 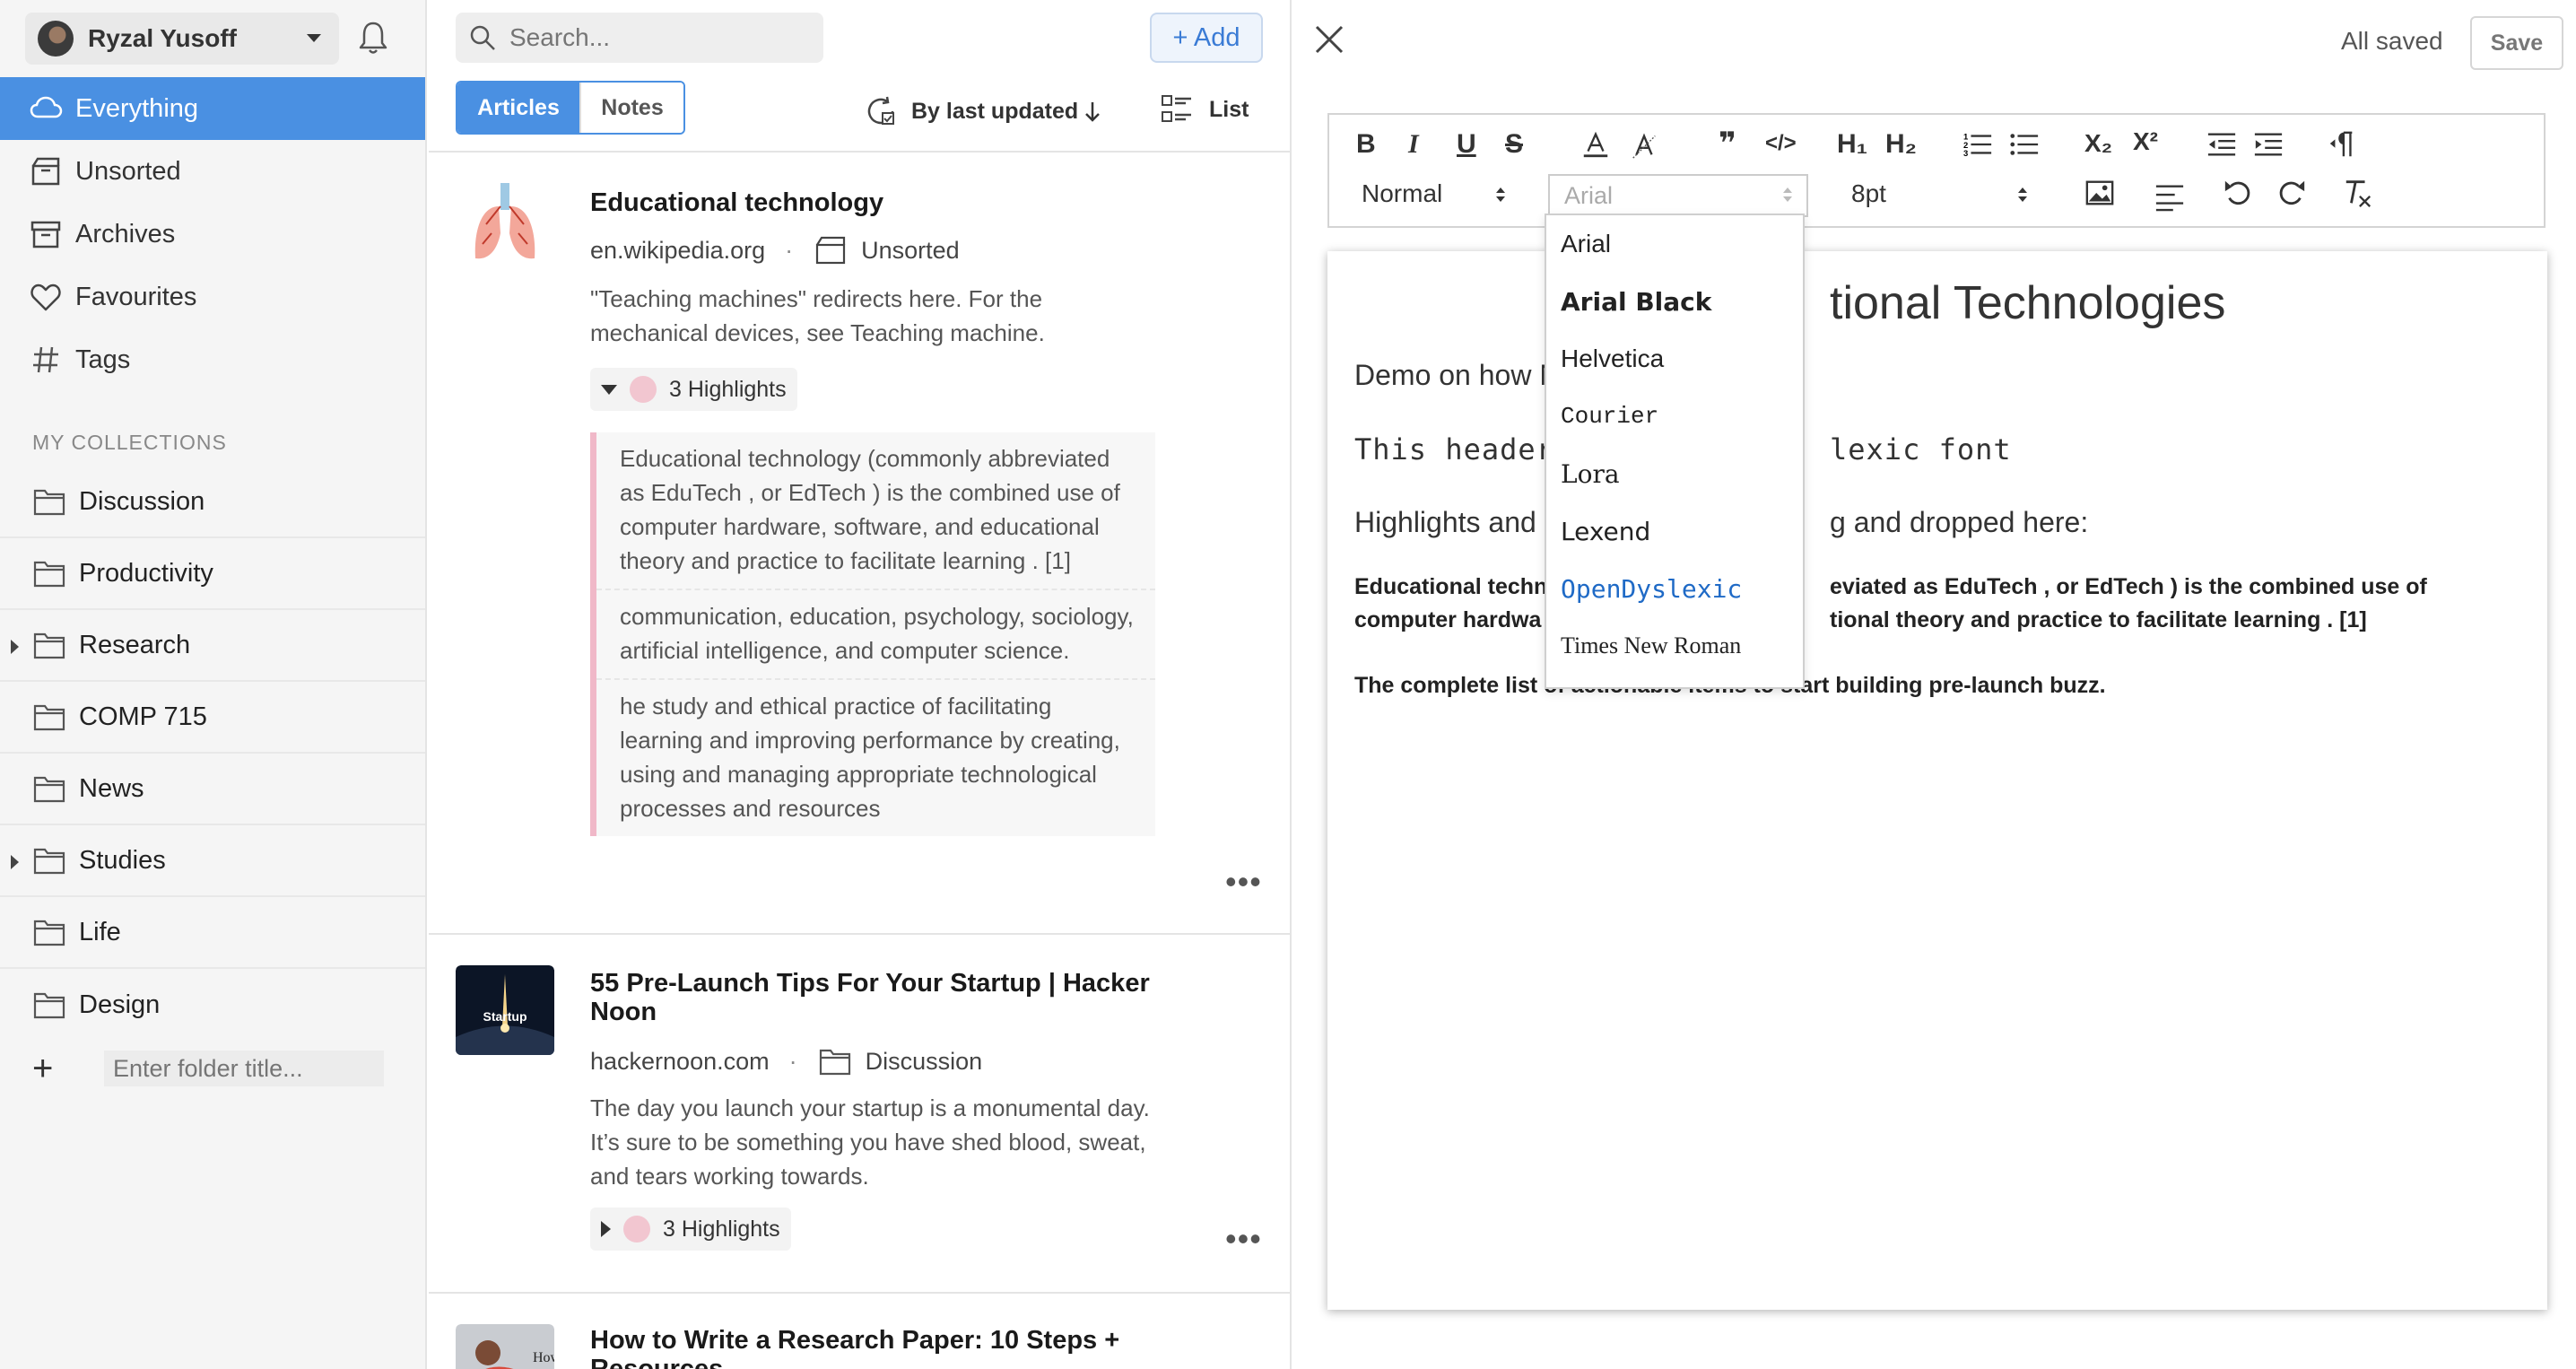 What do you see at coordinates (1445, 522) in the screenshot?
I see `doc-line-3-left: Highlights and` at bounding box center [1445, 522].